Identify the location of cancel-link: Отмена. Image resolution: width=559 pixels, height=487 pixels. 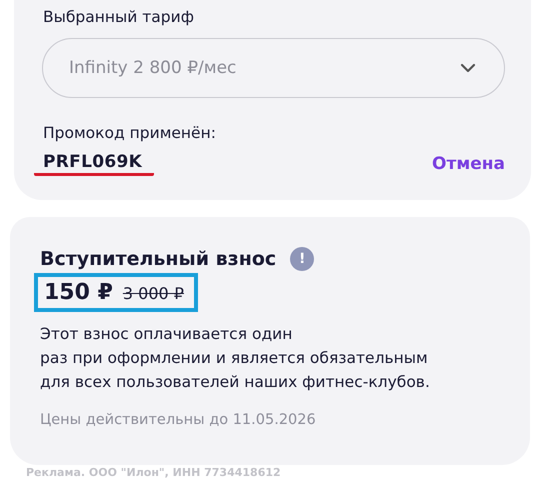
(468, 164).